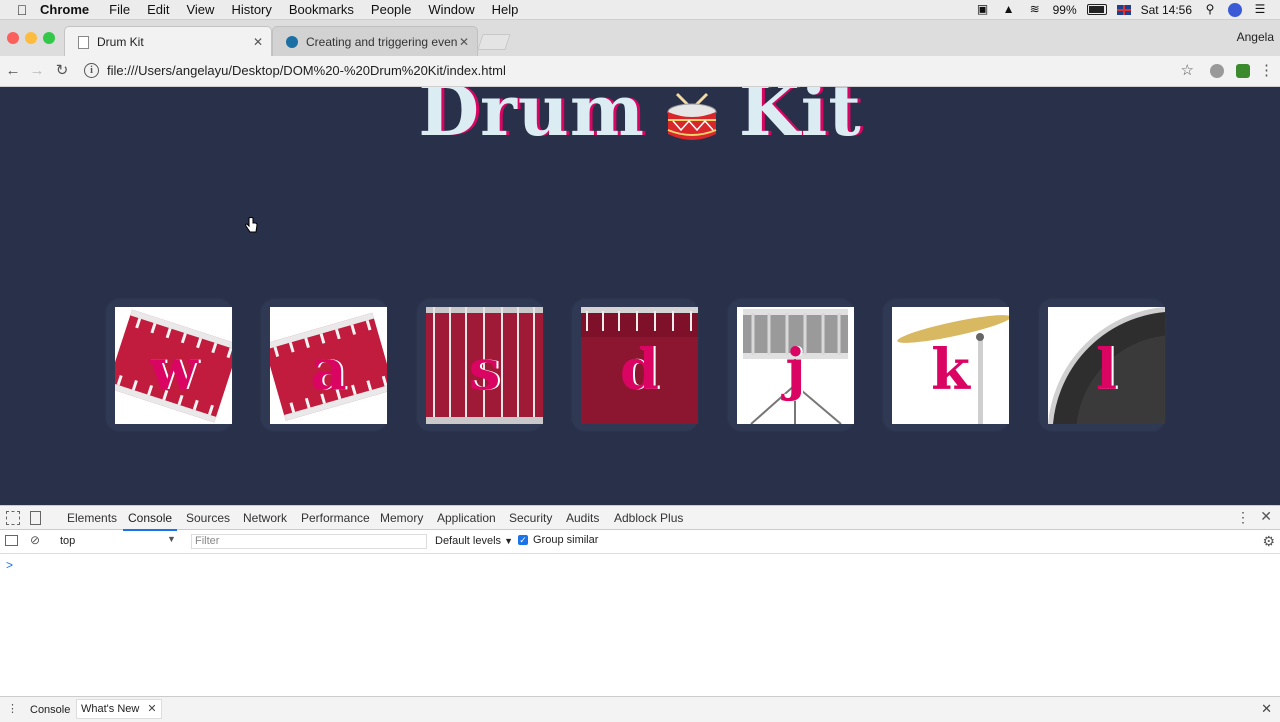  Describe the element at coordinates (983, 9) in the screenshot. I see `camera-icon: ▣` at that location.